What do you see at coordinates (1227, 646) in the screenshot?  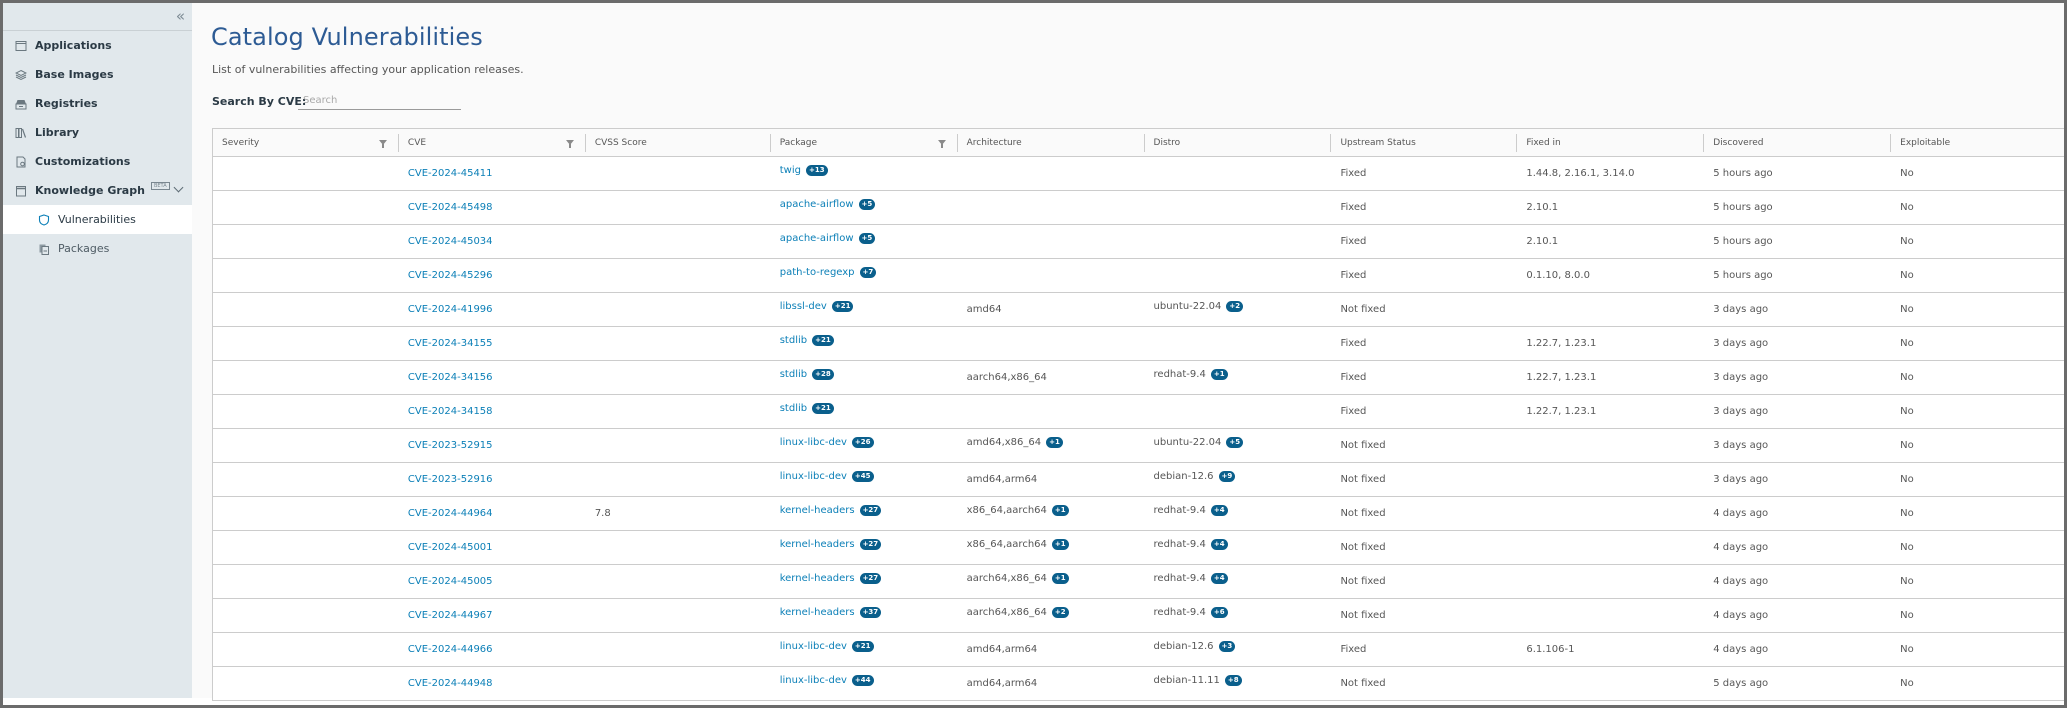 I see `more-count-badge: +3` at bounding box center [1227, 646].